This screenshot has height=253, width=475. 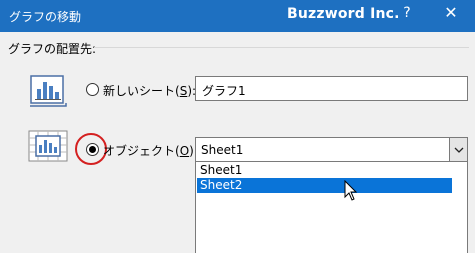 What do you see at coordinates (49, 148) in the screenshot?
I see `embedded-chart-icon` at bounding box center [49, 148].